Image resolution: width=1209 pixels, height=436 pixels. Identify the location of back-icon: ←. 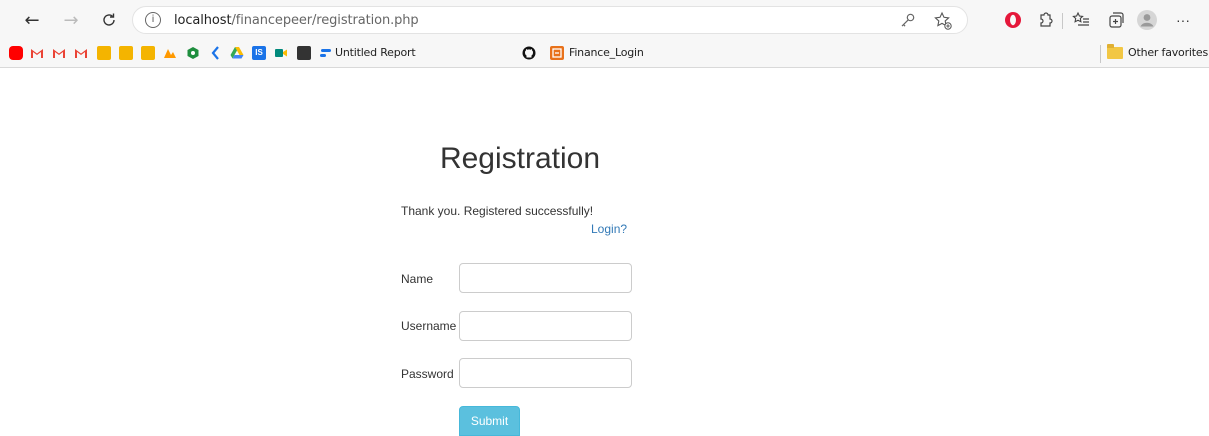
(32, 20).